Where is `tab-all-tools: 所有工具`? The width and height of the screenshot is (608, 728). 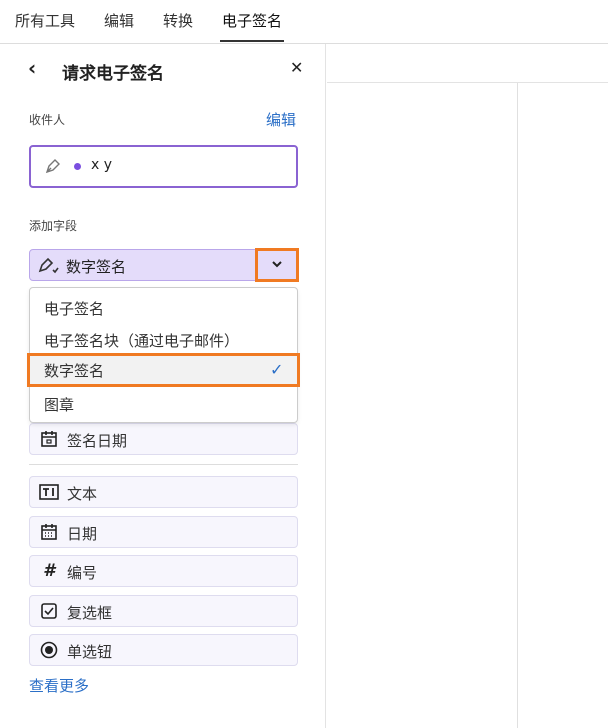 tab-all-tools: 所有工具 is located at coordinates (45, 20).